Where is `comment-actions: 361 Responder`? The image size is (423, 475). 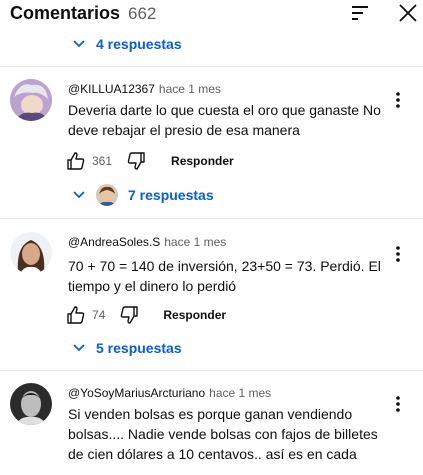
comment-actions: 361 Responder is located at coordinates (150, 161).